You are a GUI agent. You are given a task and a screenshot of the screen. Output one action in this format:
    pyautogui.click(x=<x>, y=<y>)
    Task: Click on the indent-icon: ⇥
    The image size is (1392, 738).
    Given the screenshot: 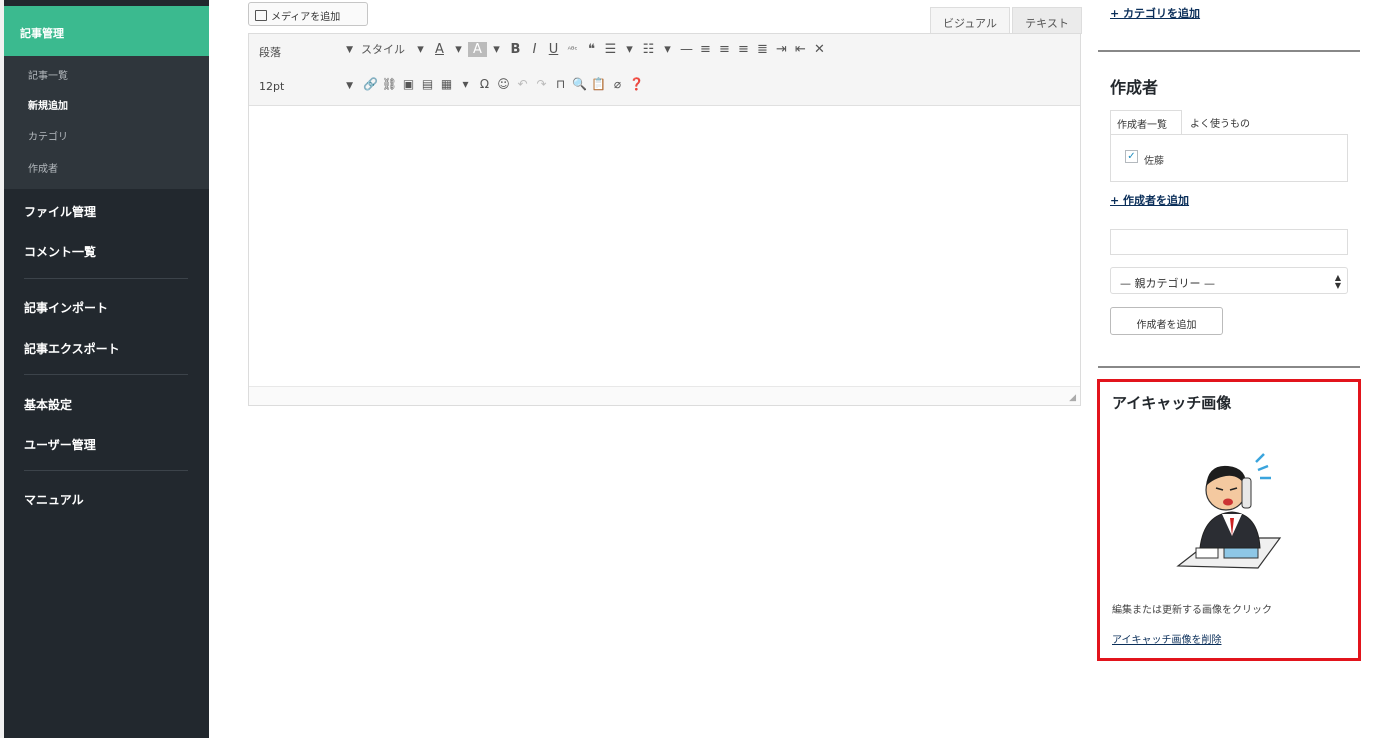 What is the action you would take?
    pyautogui.click(x=781, y=49)
    